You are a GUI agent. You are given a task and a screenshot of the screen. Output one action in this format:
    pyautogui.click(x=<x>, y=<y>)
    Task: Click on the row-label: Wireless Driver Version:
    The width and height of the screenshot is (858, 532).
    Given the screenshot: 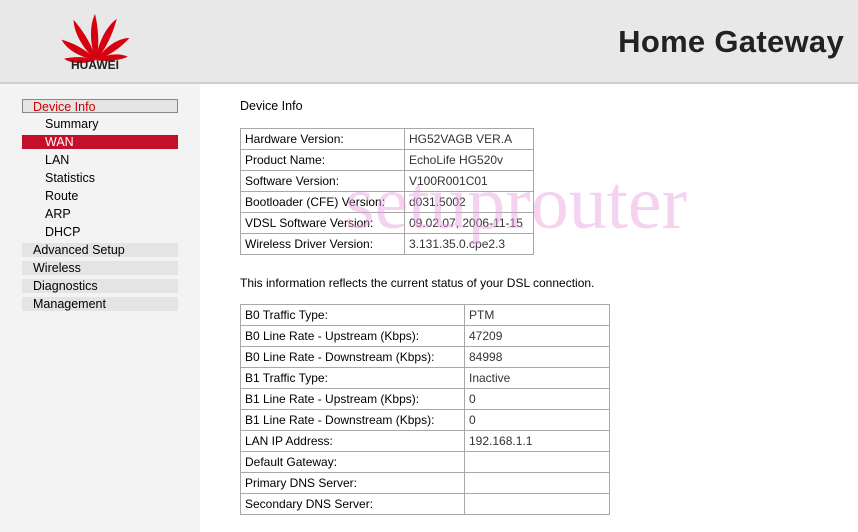 What is the action you would take?
    pyautogui.click(x=322, y=244)
    